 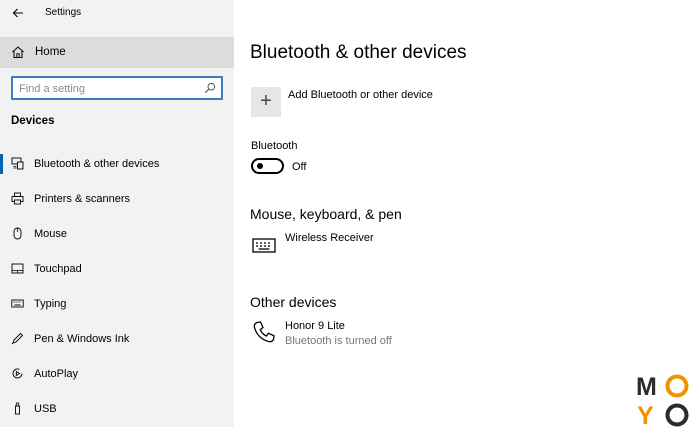 What do you see at coordinates (293, 302) in the screenshot?
I see `section-heading-other-devices: Other devices` at bounding box center [293, 302].